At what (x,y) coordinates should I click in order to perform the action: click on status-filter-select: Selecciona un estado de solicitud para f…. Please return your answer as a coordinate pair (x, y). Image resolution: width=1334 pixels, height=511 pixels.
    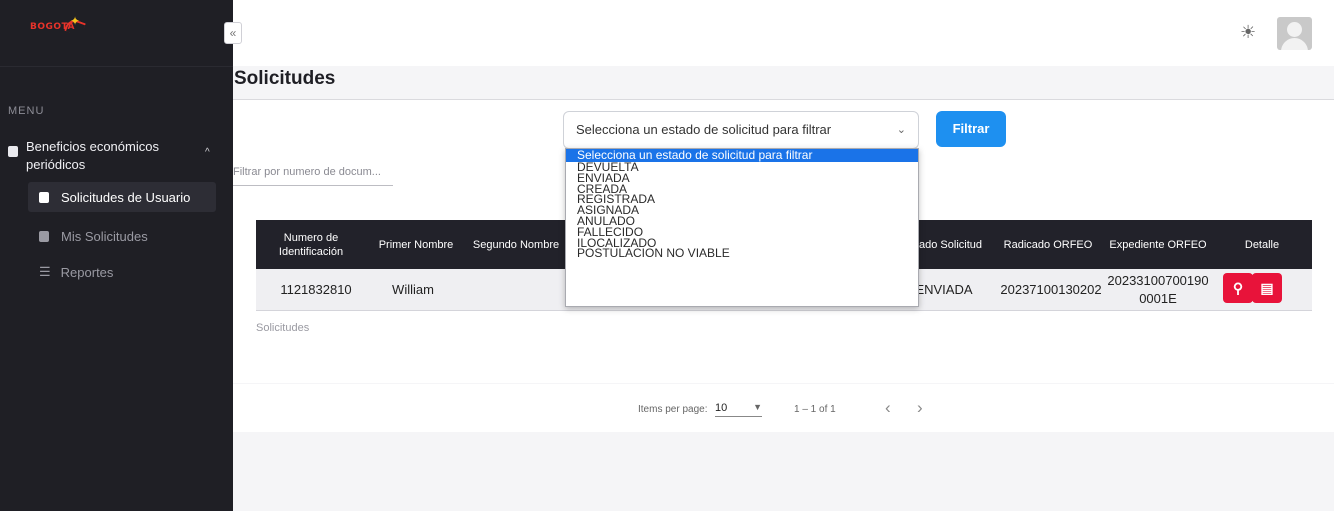
    Looking at the image, I should click on (741, 130).